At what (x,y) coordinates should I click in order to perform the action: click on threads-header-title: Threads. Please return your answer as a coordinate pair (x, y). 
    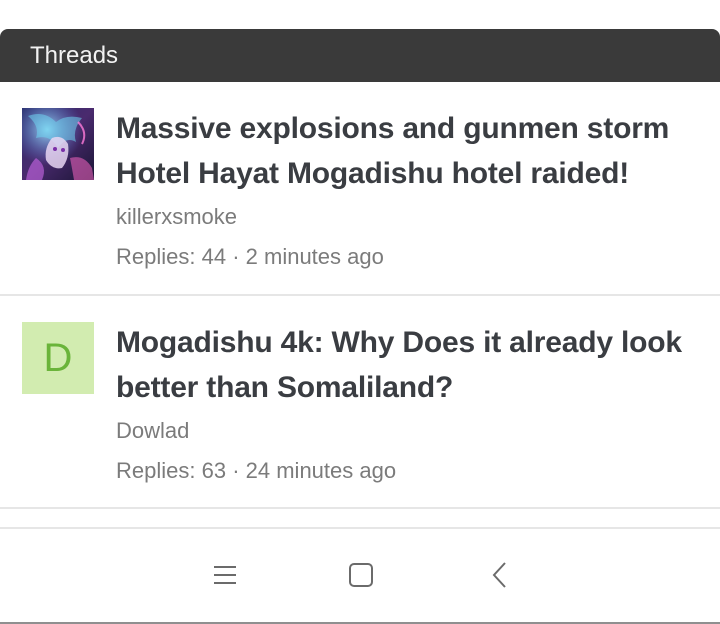
    Looking at the image, I should click on (74, 55).